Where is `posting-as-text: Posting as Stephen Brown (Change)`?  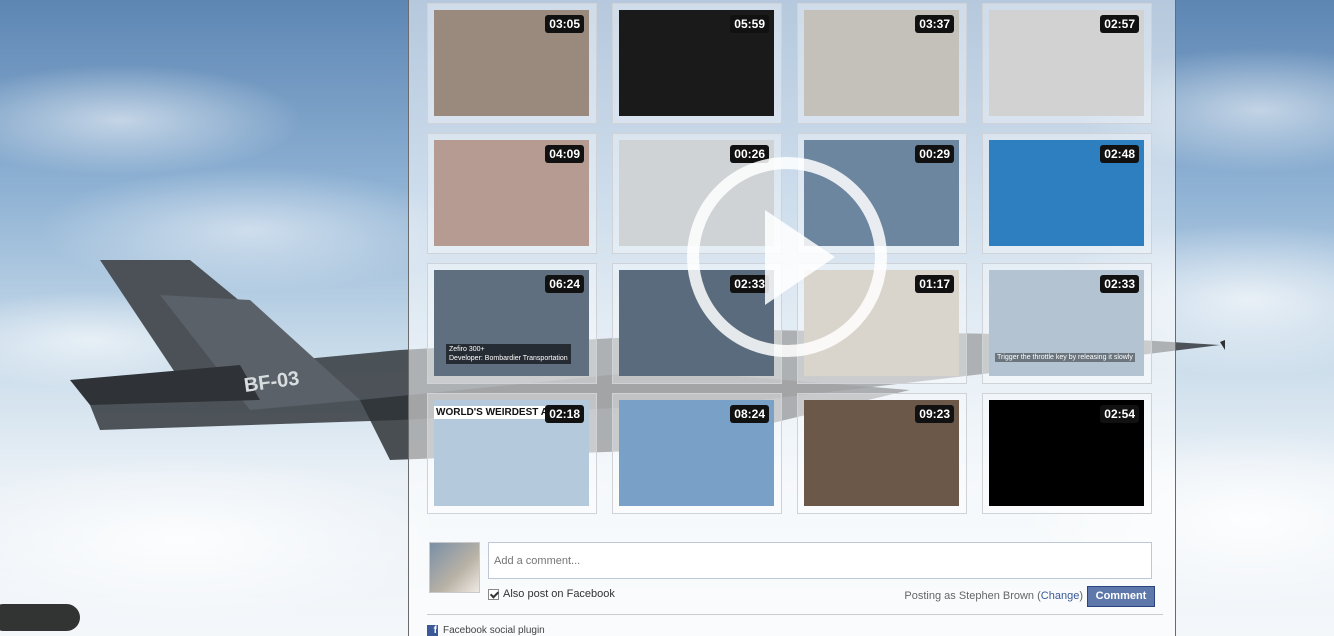 posting-as-text: Posting as Stephen Brown (Change) is located at coordinates (993, 596).